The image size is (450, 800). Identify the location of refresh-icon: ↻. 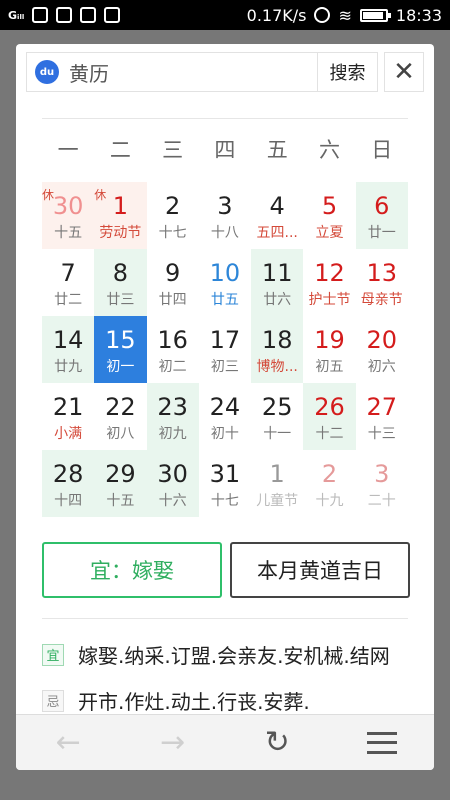
(277, 742).